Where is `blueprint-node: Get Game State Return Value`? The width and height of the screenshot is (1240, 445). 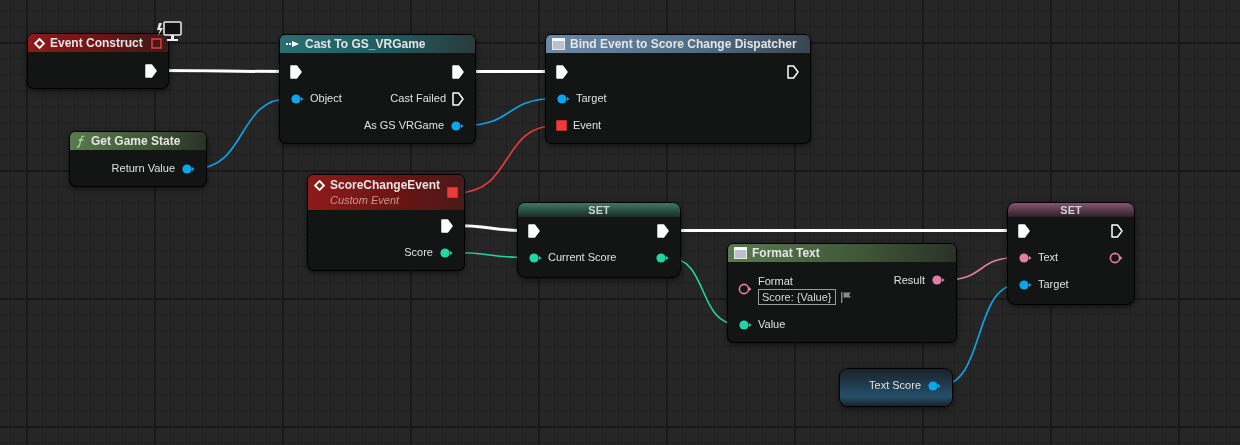 blueprint-node: Get Game State Return Value is located at coordinates (138, 159).